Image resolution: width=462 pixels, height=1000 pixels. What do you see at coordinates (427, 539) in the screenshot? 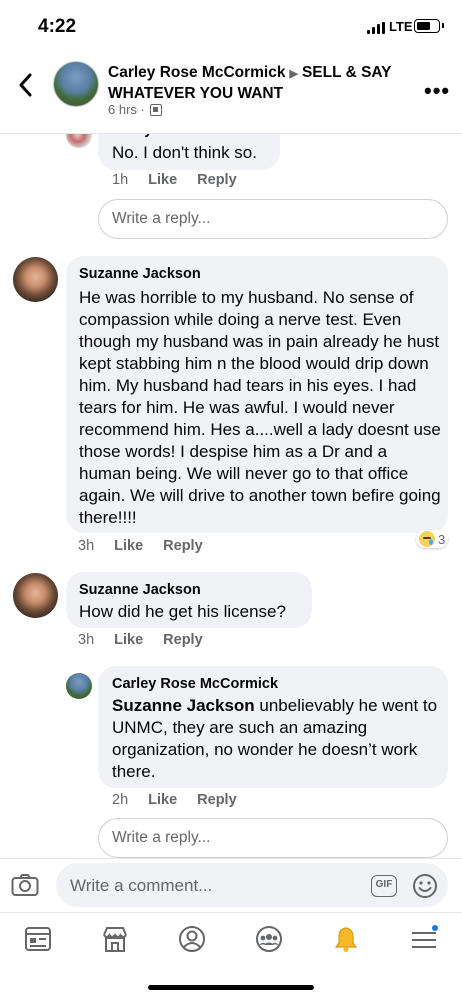
I see `sad-reaction-icon` at bounding box center [427, 539].